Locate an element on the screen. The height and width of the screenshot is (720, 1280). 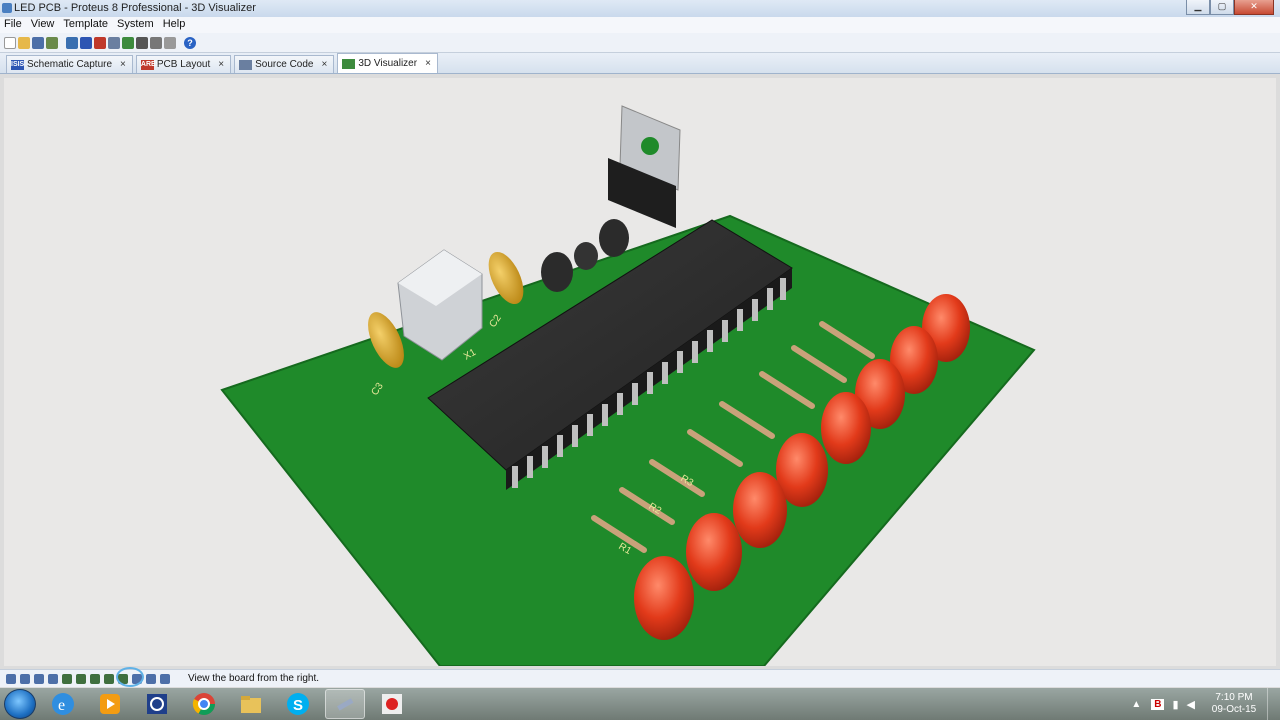
dimensions-icon is located at coordinates (151, 678).